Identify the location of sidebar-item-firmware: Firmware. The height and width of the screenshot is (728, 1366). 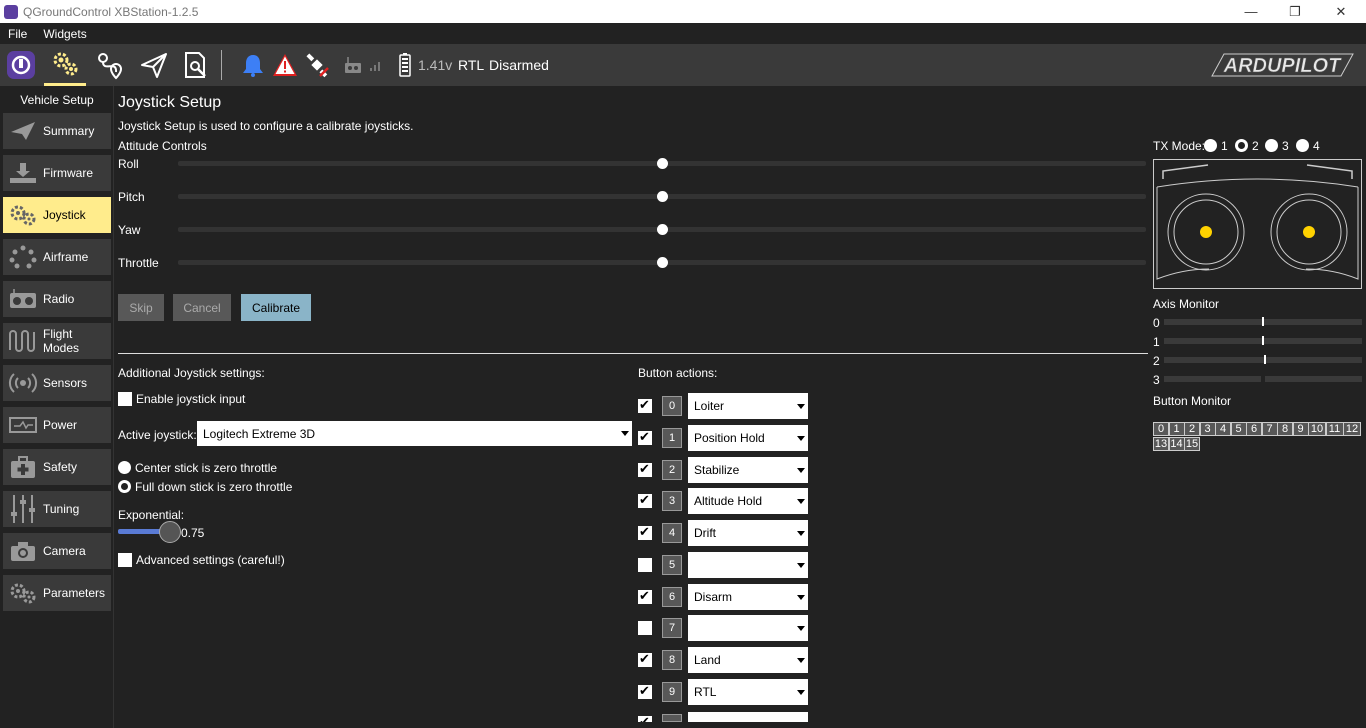
(57, 173).